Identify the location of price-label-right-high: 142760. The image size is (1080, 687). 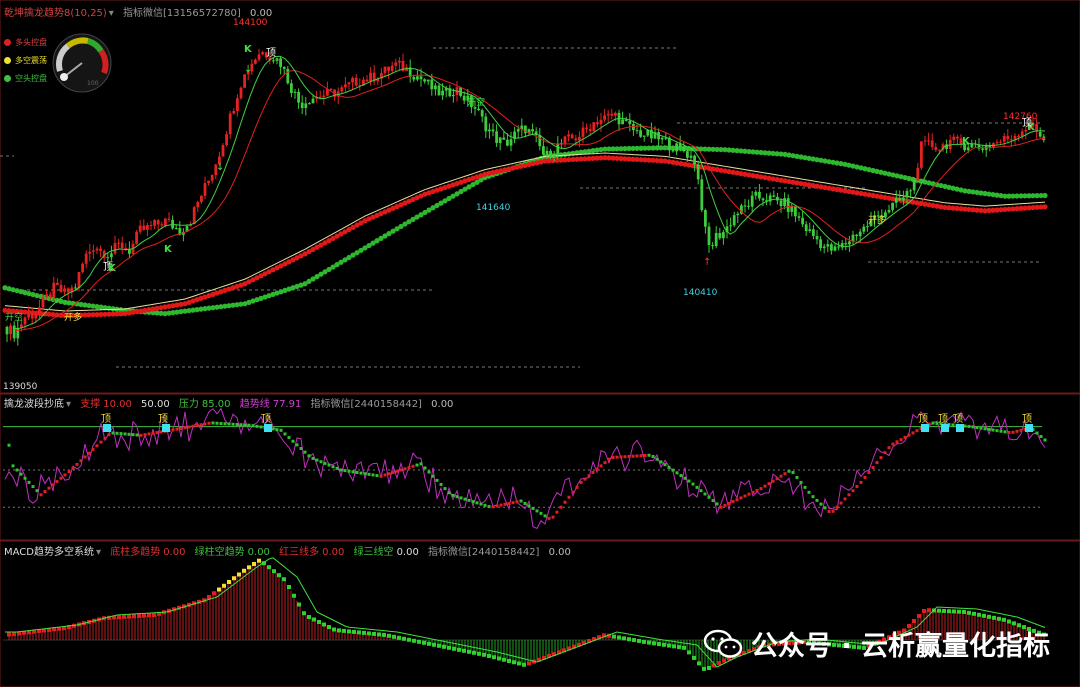
(1020, 117).